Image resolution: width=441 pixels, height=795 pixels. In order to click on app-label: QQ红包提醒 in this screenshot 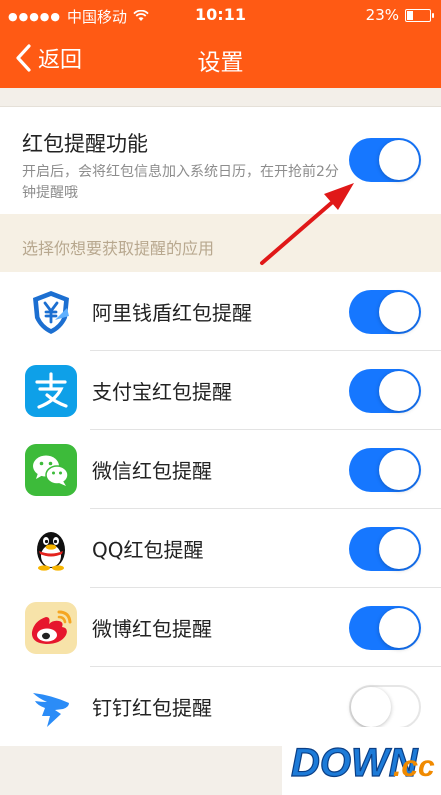, I will do `click(148, 550)`.